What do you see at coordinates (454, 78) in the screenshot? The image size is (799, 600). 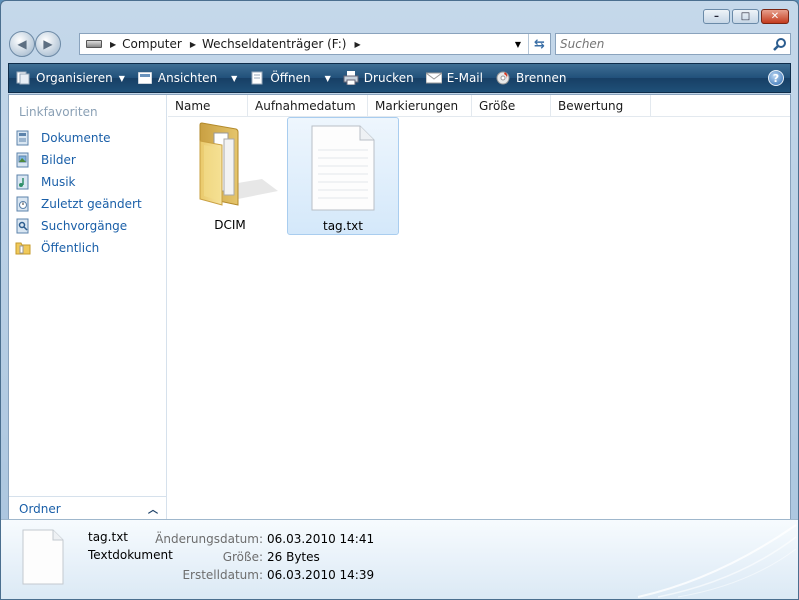 I see `toolbar-email-button: E-Mail` at bounding box center [454, 78].